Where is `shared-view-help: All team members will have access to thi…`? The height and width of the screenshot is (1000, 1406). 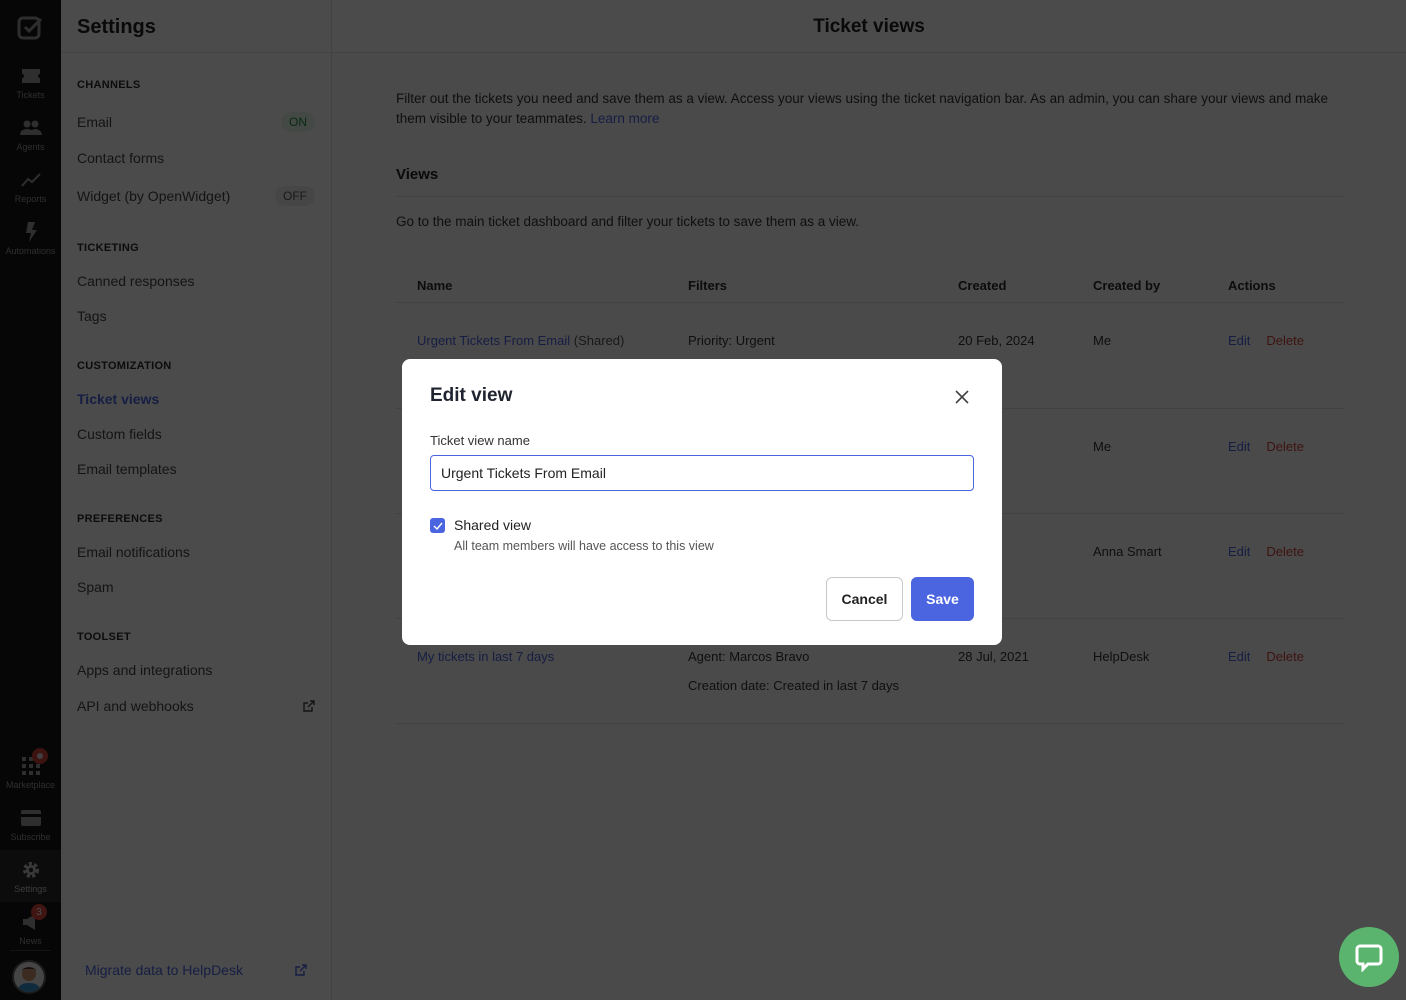 shared-view-help: All team members will have access to thi… is located at coordinates (584, 546).